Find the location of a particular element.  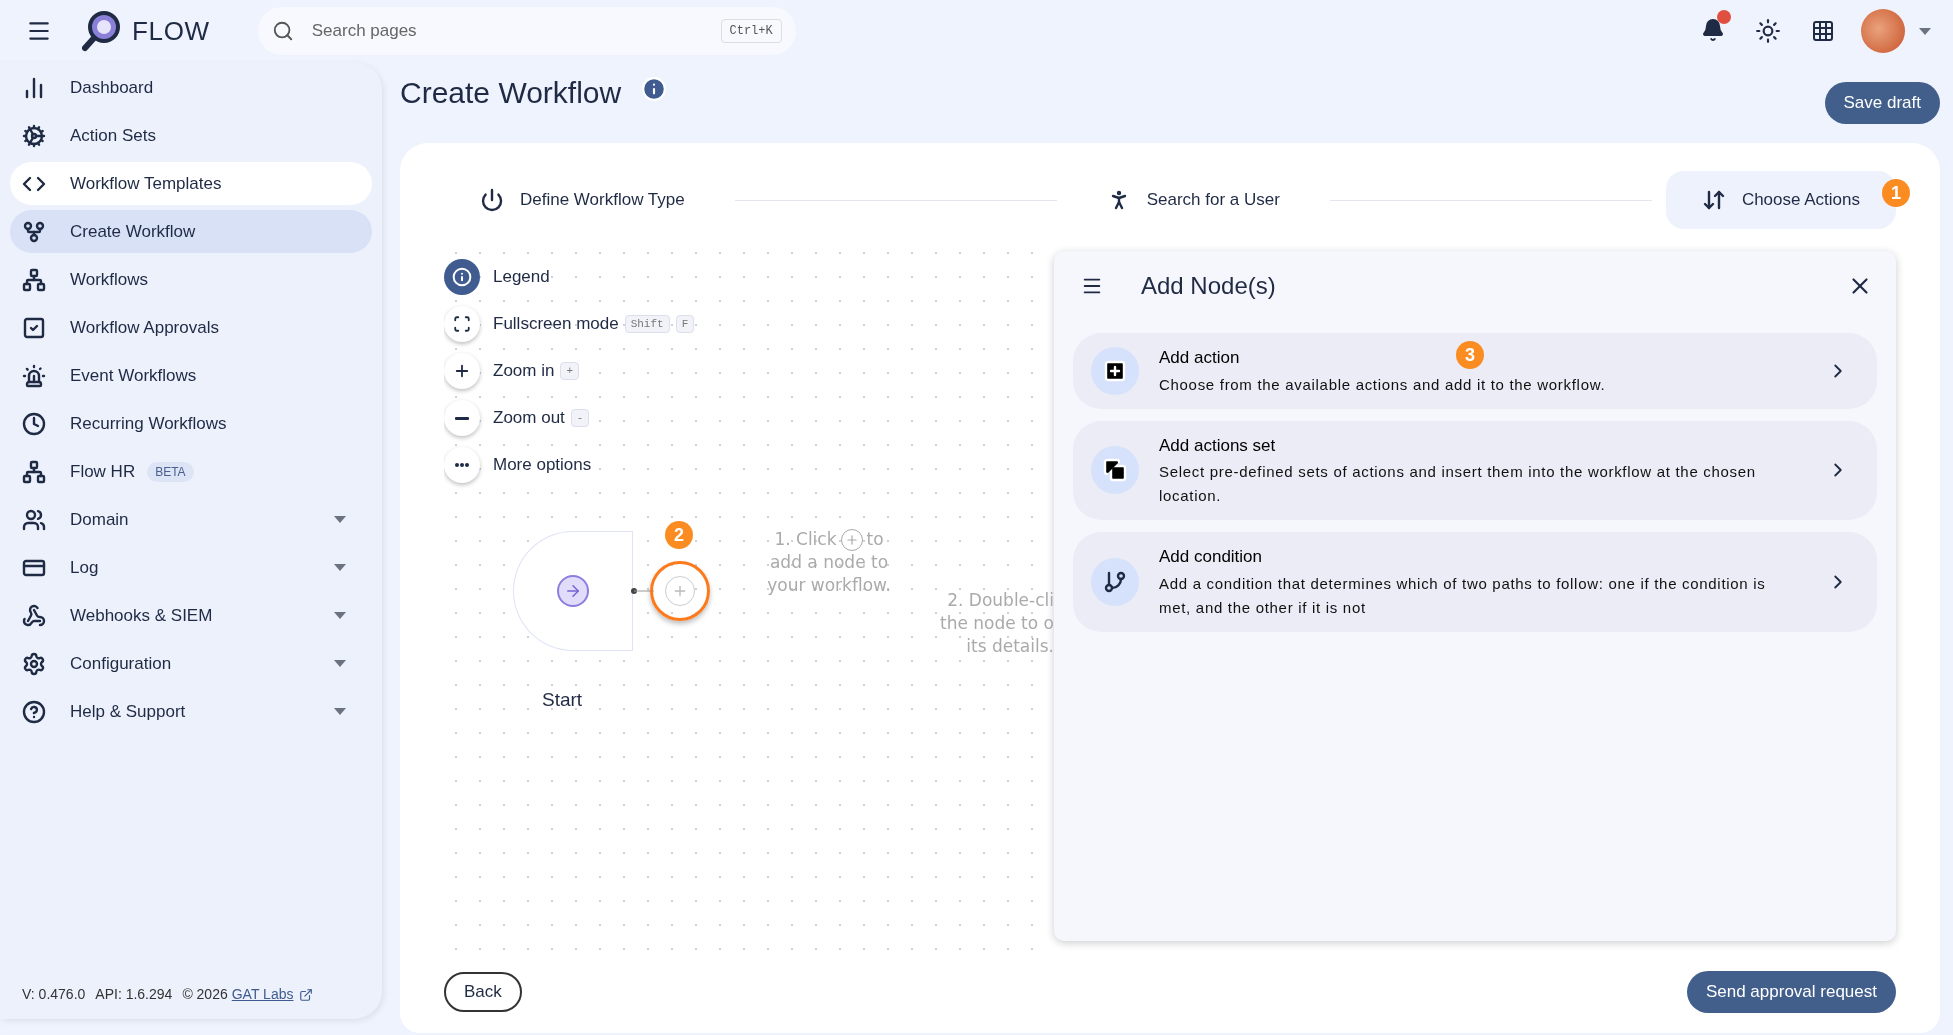

step-number-badge: 3 is located at coordinates (1470, 355).